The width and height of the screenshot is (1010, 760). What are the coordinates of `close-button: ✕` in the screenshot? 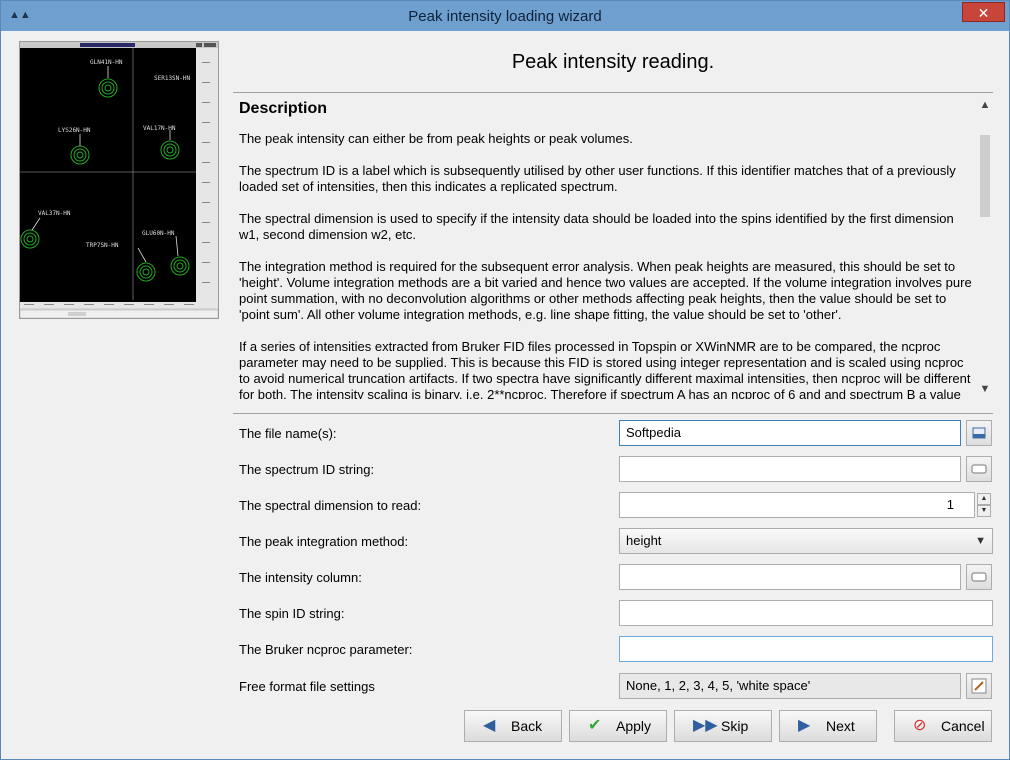 It's located at (983, 12).